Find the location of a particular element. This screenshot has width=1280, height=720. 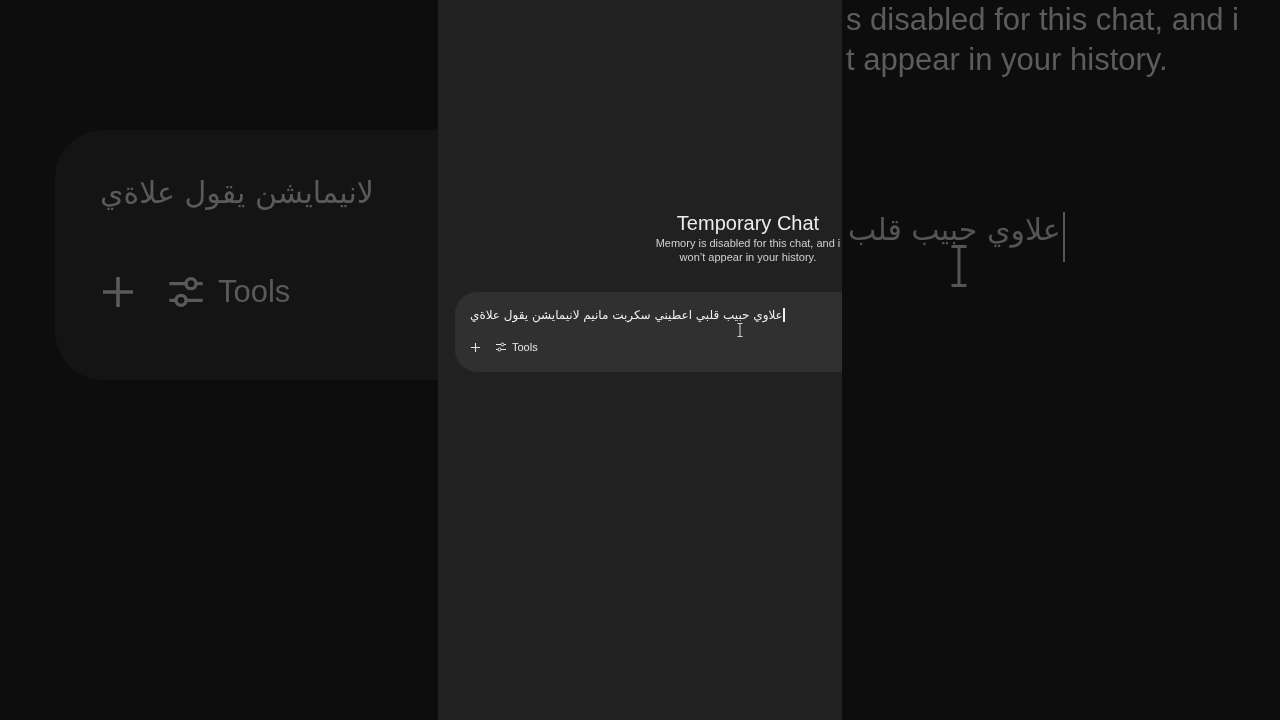

message-text: علاوي حبيب قلب is located at coordinates (954, 229).